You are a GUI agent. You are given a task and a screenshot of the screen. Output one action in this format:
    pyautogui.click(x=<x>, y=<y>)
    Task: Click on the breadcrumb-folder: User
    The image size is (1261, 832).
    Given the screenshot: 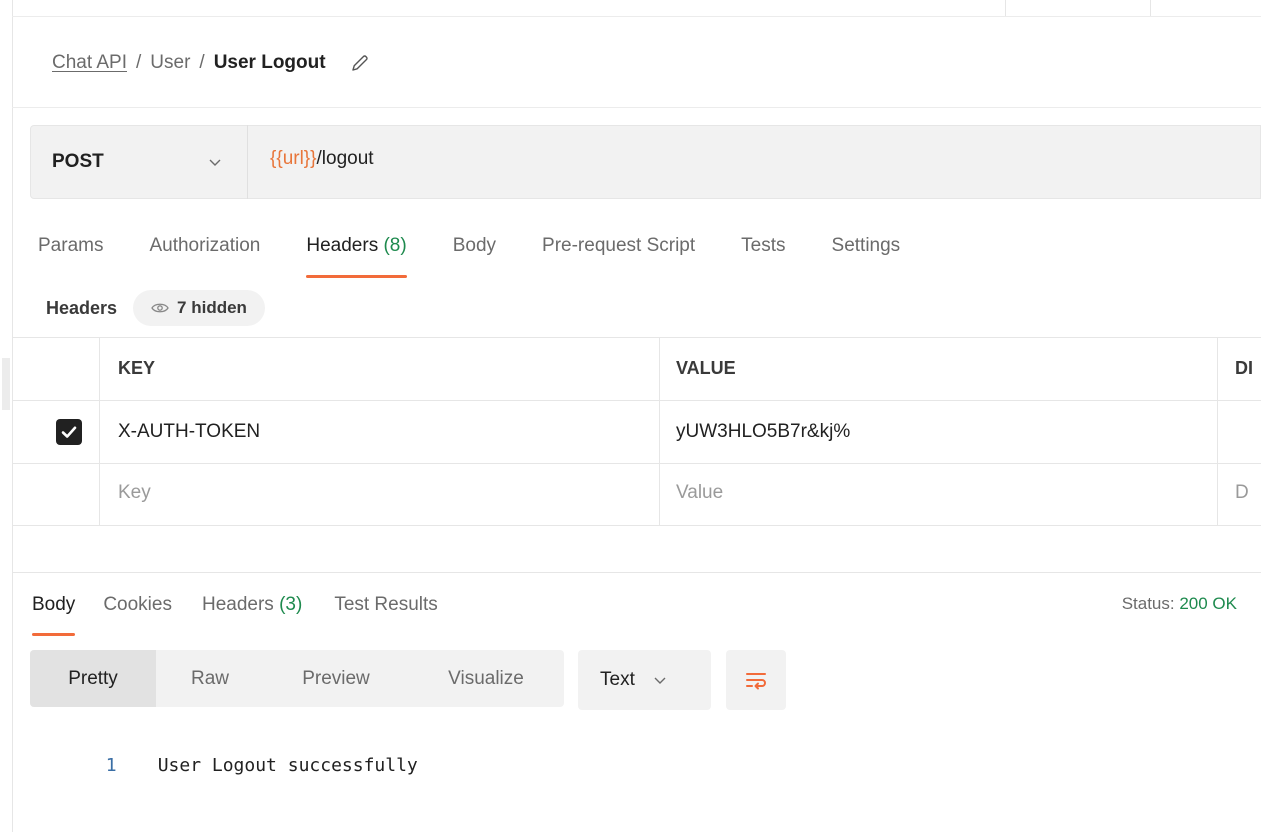 What is the action you would take?
    pyautogui.click(x=170, y=63)
    